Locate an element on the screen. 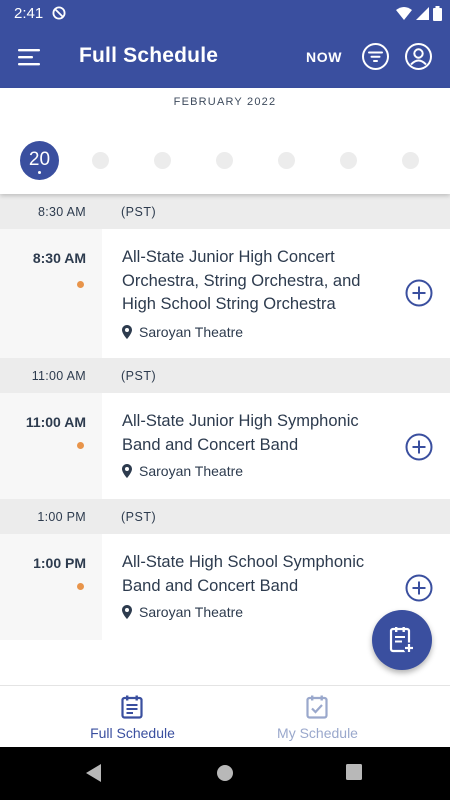  do-not-disturb-icon is located at coordinates (59, 13).